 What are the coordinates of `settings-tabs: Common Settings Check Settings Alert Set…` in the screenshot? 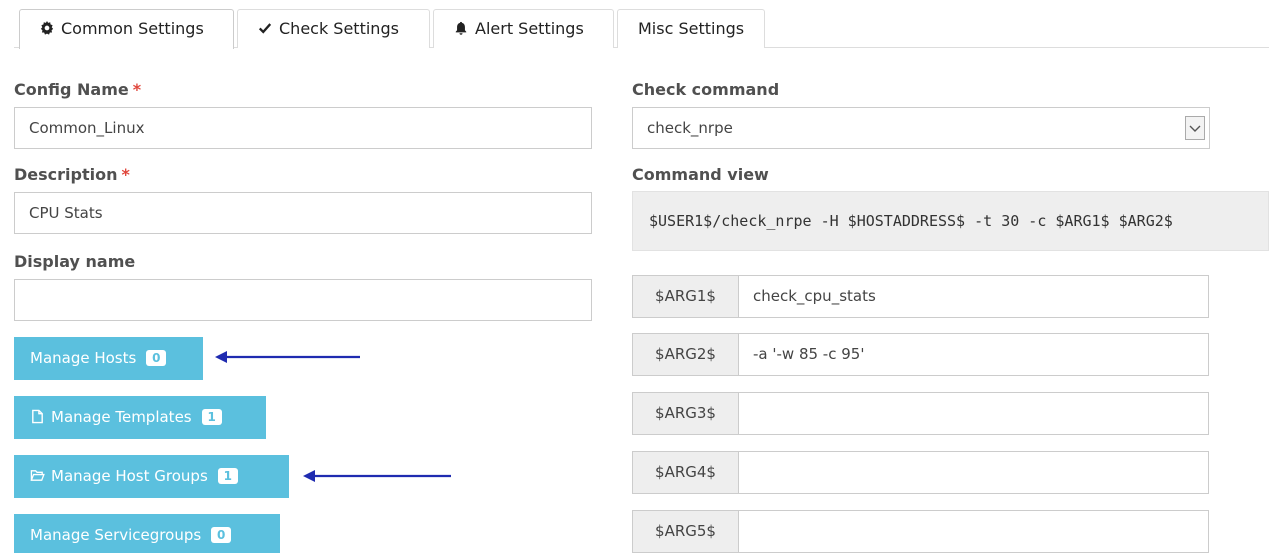 It's located at (634, 24).